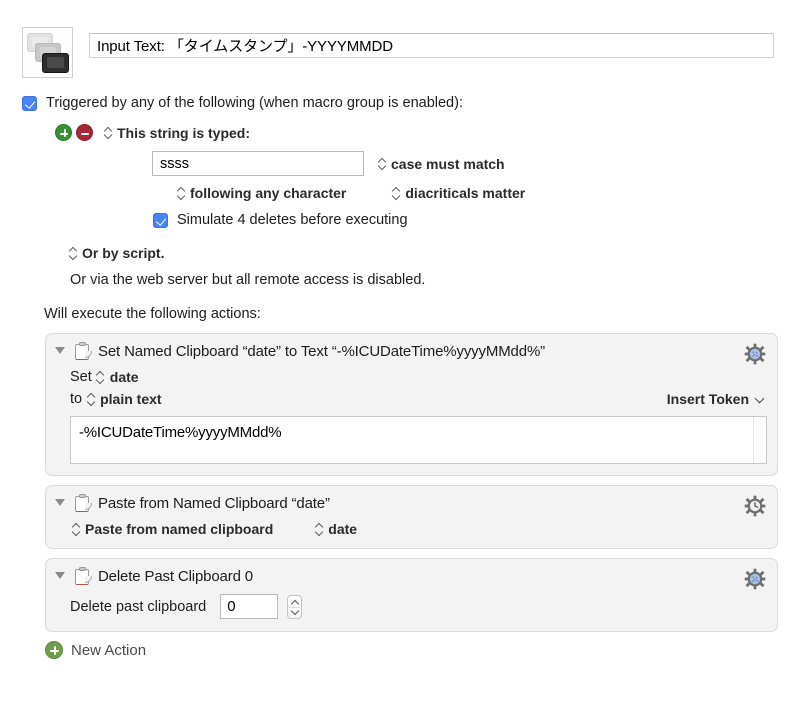  Describe the element at coordinates (292, 220) in the screenshot. I see `simulate-deletes-label: Simulate 4 deletes before executing` at that location.